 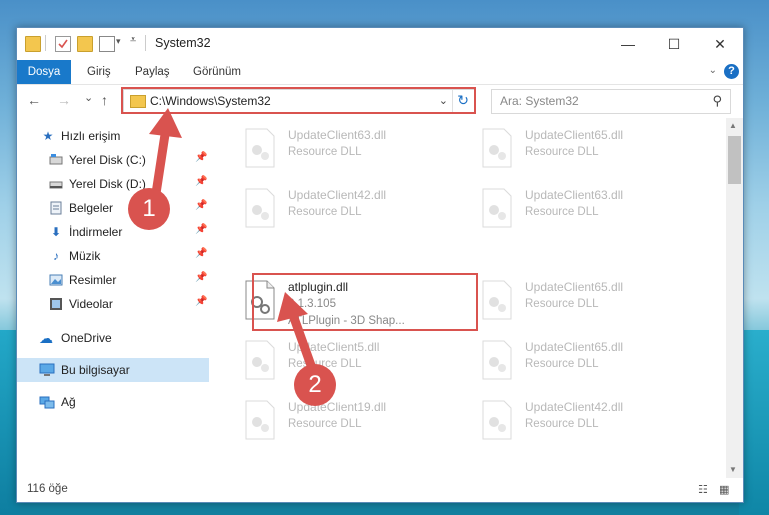 What do you see at coordinates (315, 385) in the screenshot?
I see `step-badge-2: 2` at bounding box center [315, 385].